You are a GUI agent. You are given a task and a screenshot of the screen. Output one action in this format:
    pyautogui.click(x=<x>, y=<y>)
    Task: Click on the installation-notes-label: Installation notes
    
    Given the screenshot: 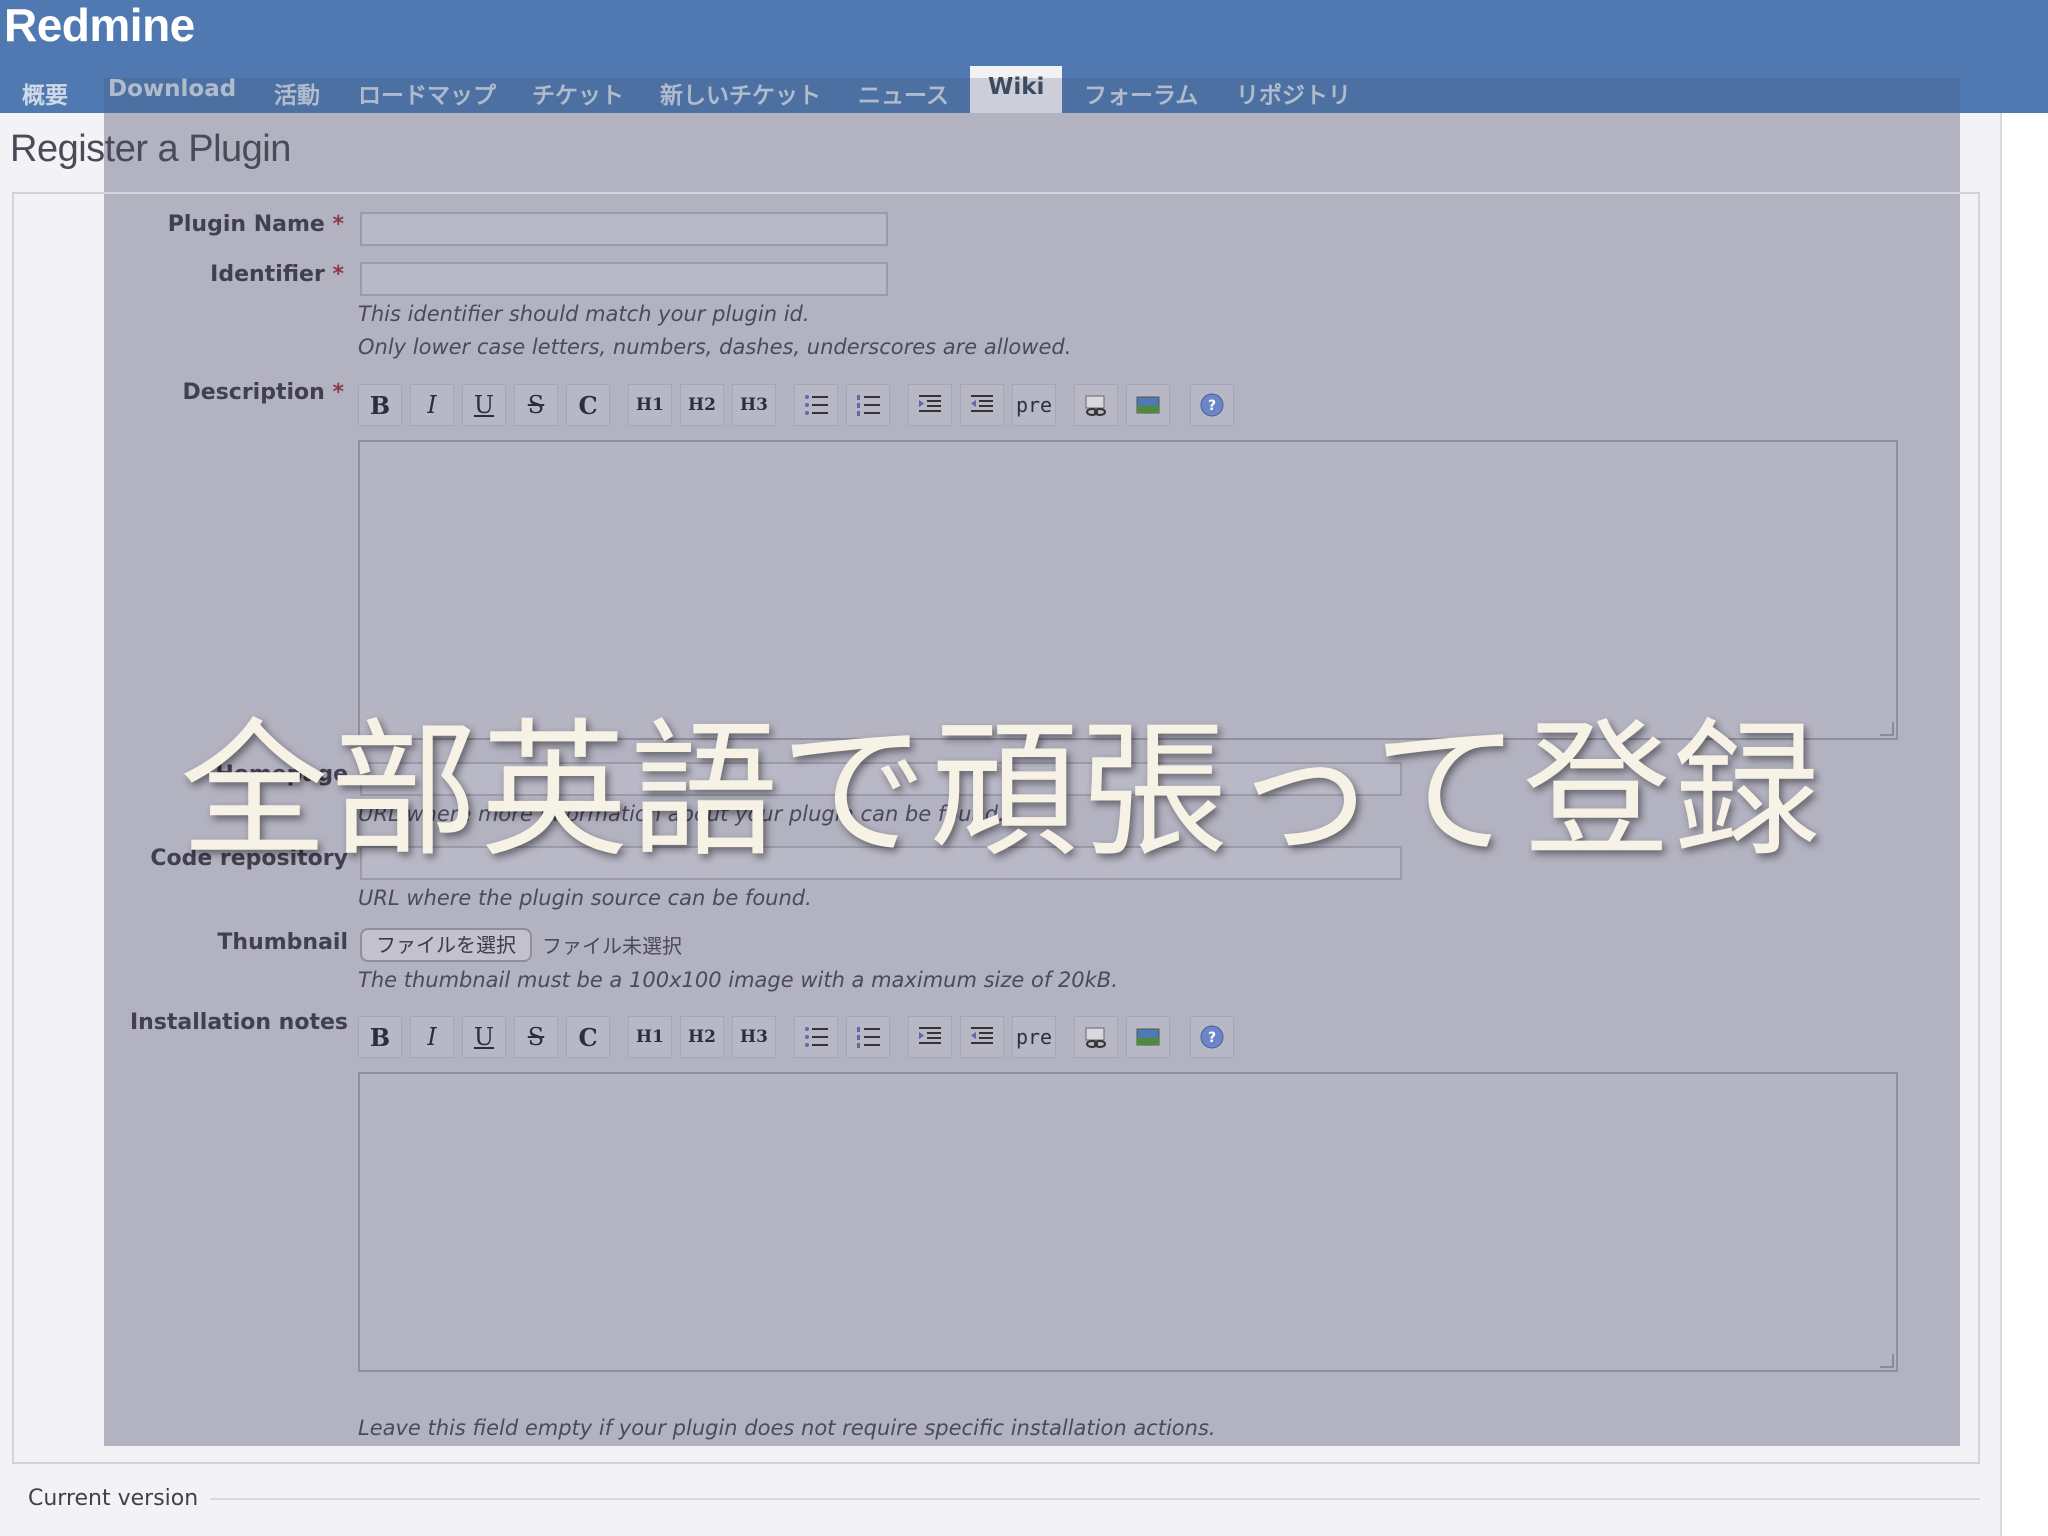 What is the action you would take?
    pyautogui.click(x=238, y=1022)
    